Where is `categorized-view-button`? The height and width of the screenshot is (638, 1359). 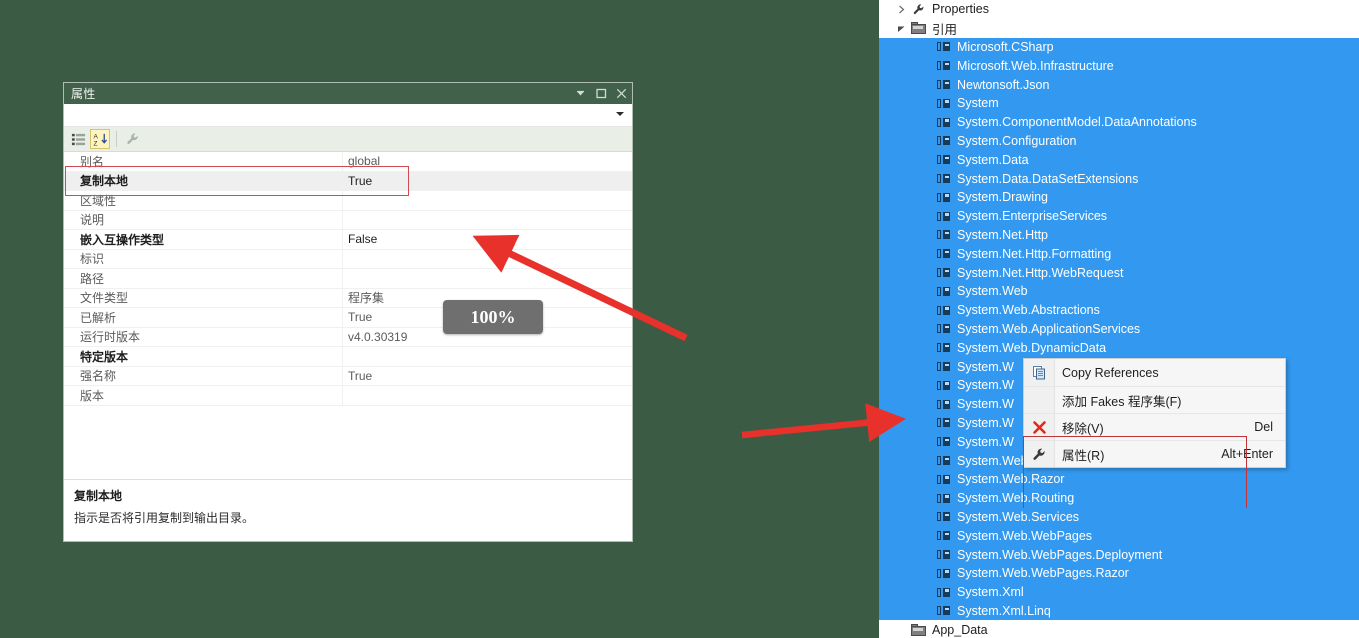
categorized-view-button is located at coordinates (78, 139).